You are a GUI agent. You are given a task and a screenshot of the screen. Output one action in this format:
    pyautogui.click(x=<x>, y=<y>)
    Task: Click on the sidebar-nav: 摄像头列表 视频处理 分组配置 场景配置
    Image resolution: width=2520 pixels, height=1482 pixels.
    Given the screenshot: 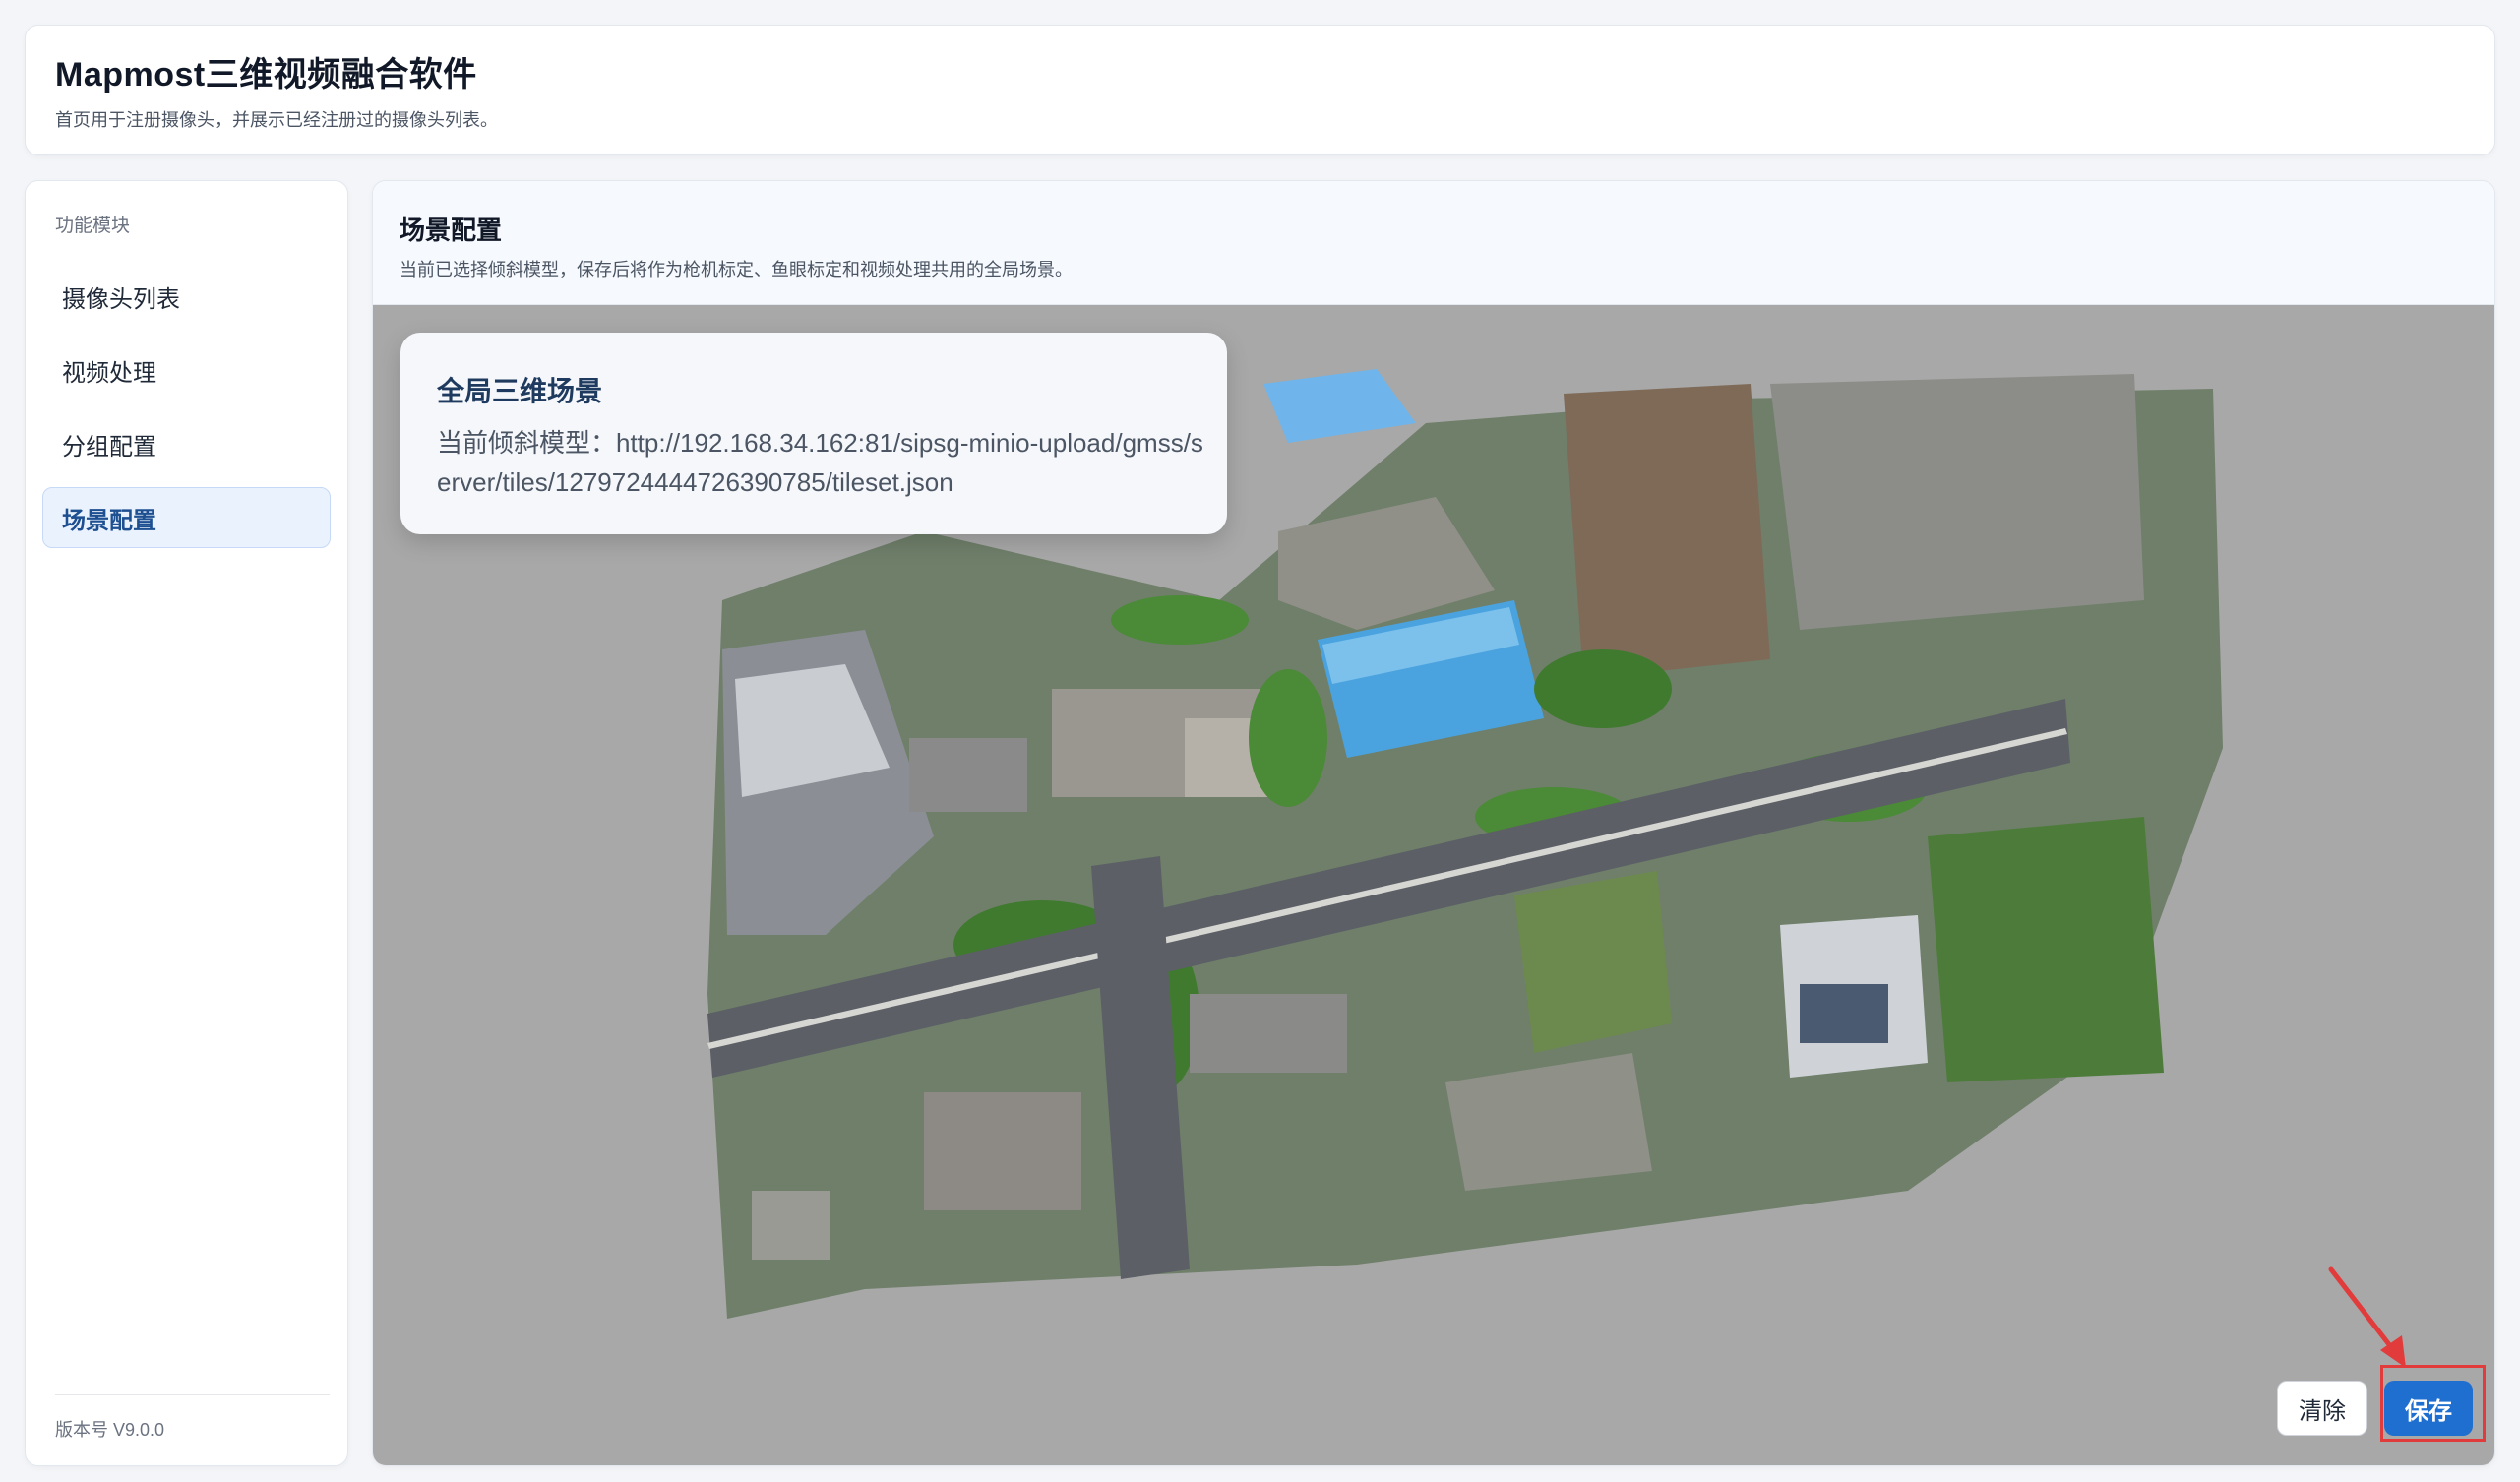 What is the action you would take?
    pyautogui.click(x=186, y=413)
    